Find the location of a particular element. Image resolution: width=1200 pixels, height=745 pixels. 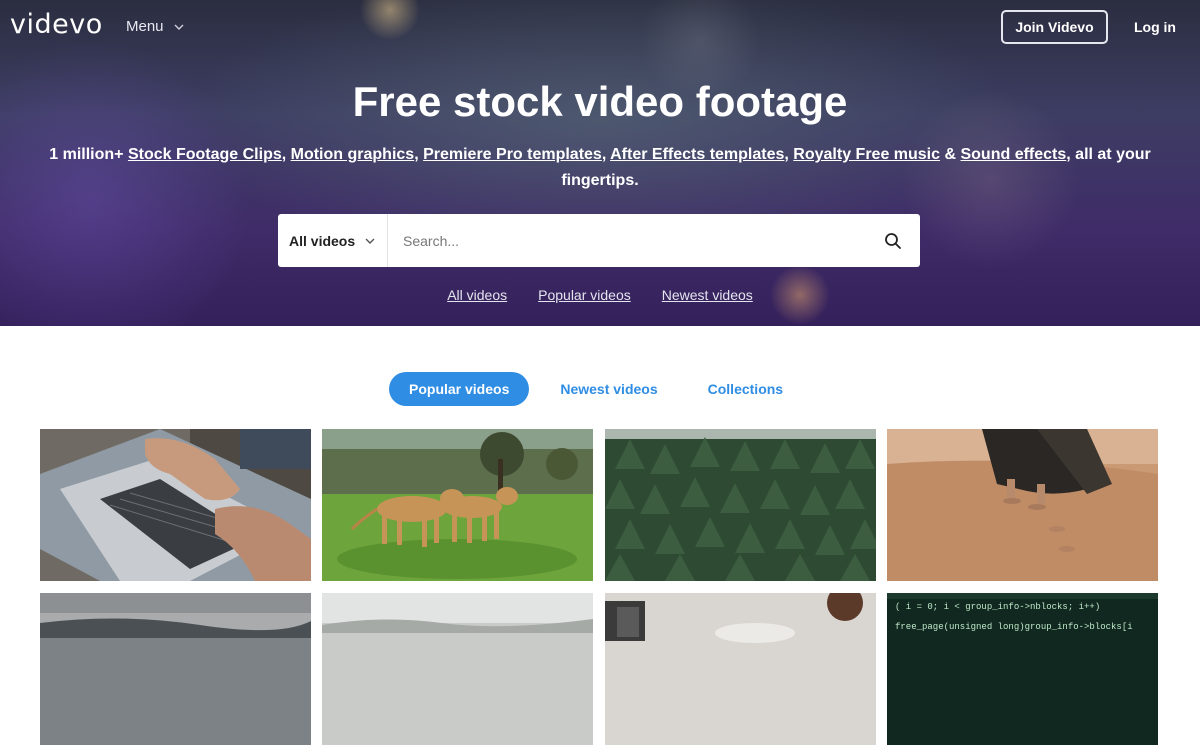

quick-links: All videos Popular videos Newest videos is located at coordinates (600, 295).